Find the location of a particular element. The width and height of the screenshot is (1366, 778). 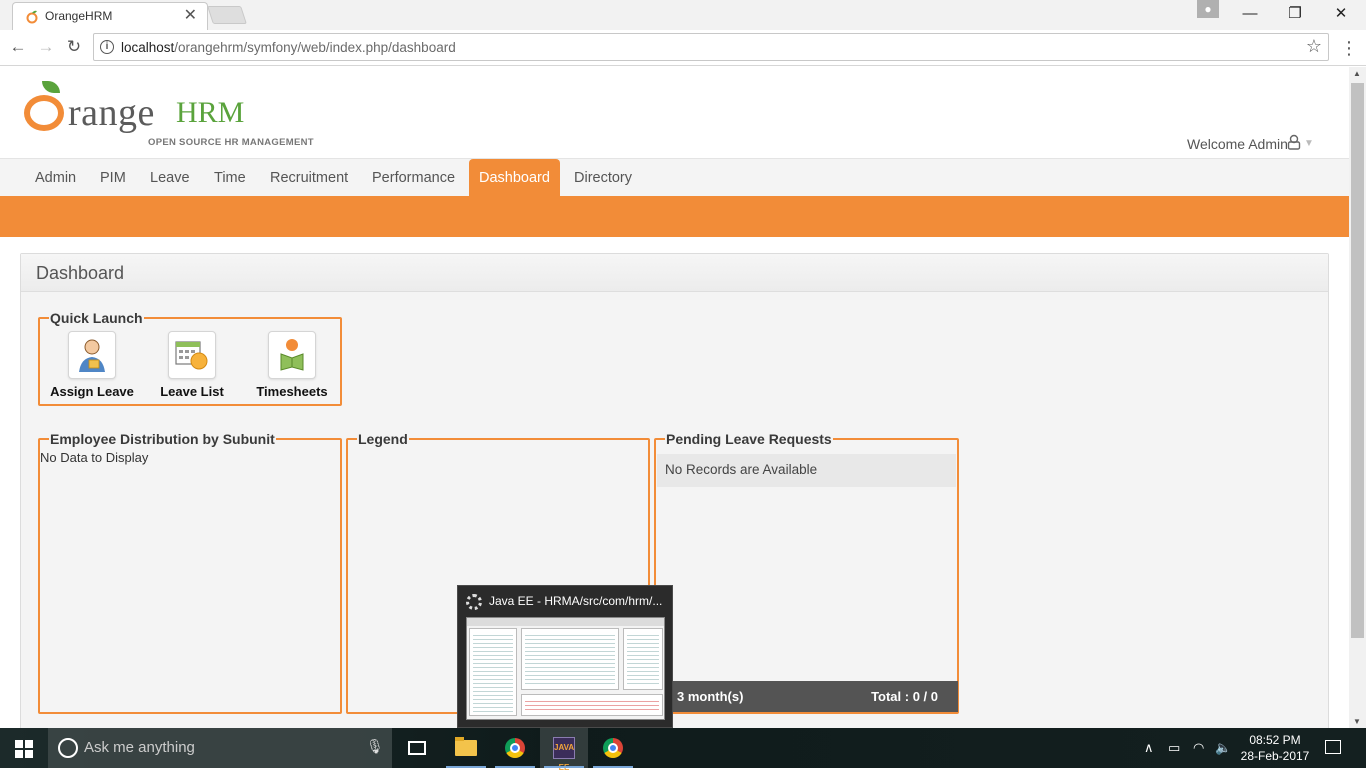

quick-launch-legend: Quick Launch is located at coordinates (96, 318).